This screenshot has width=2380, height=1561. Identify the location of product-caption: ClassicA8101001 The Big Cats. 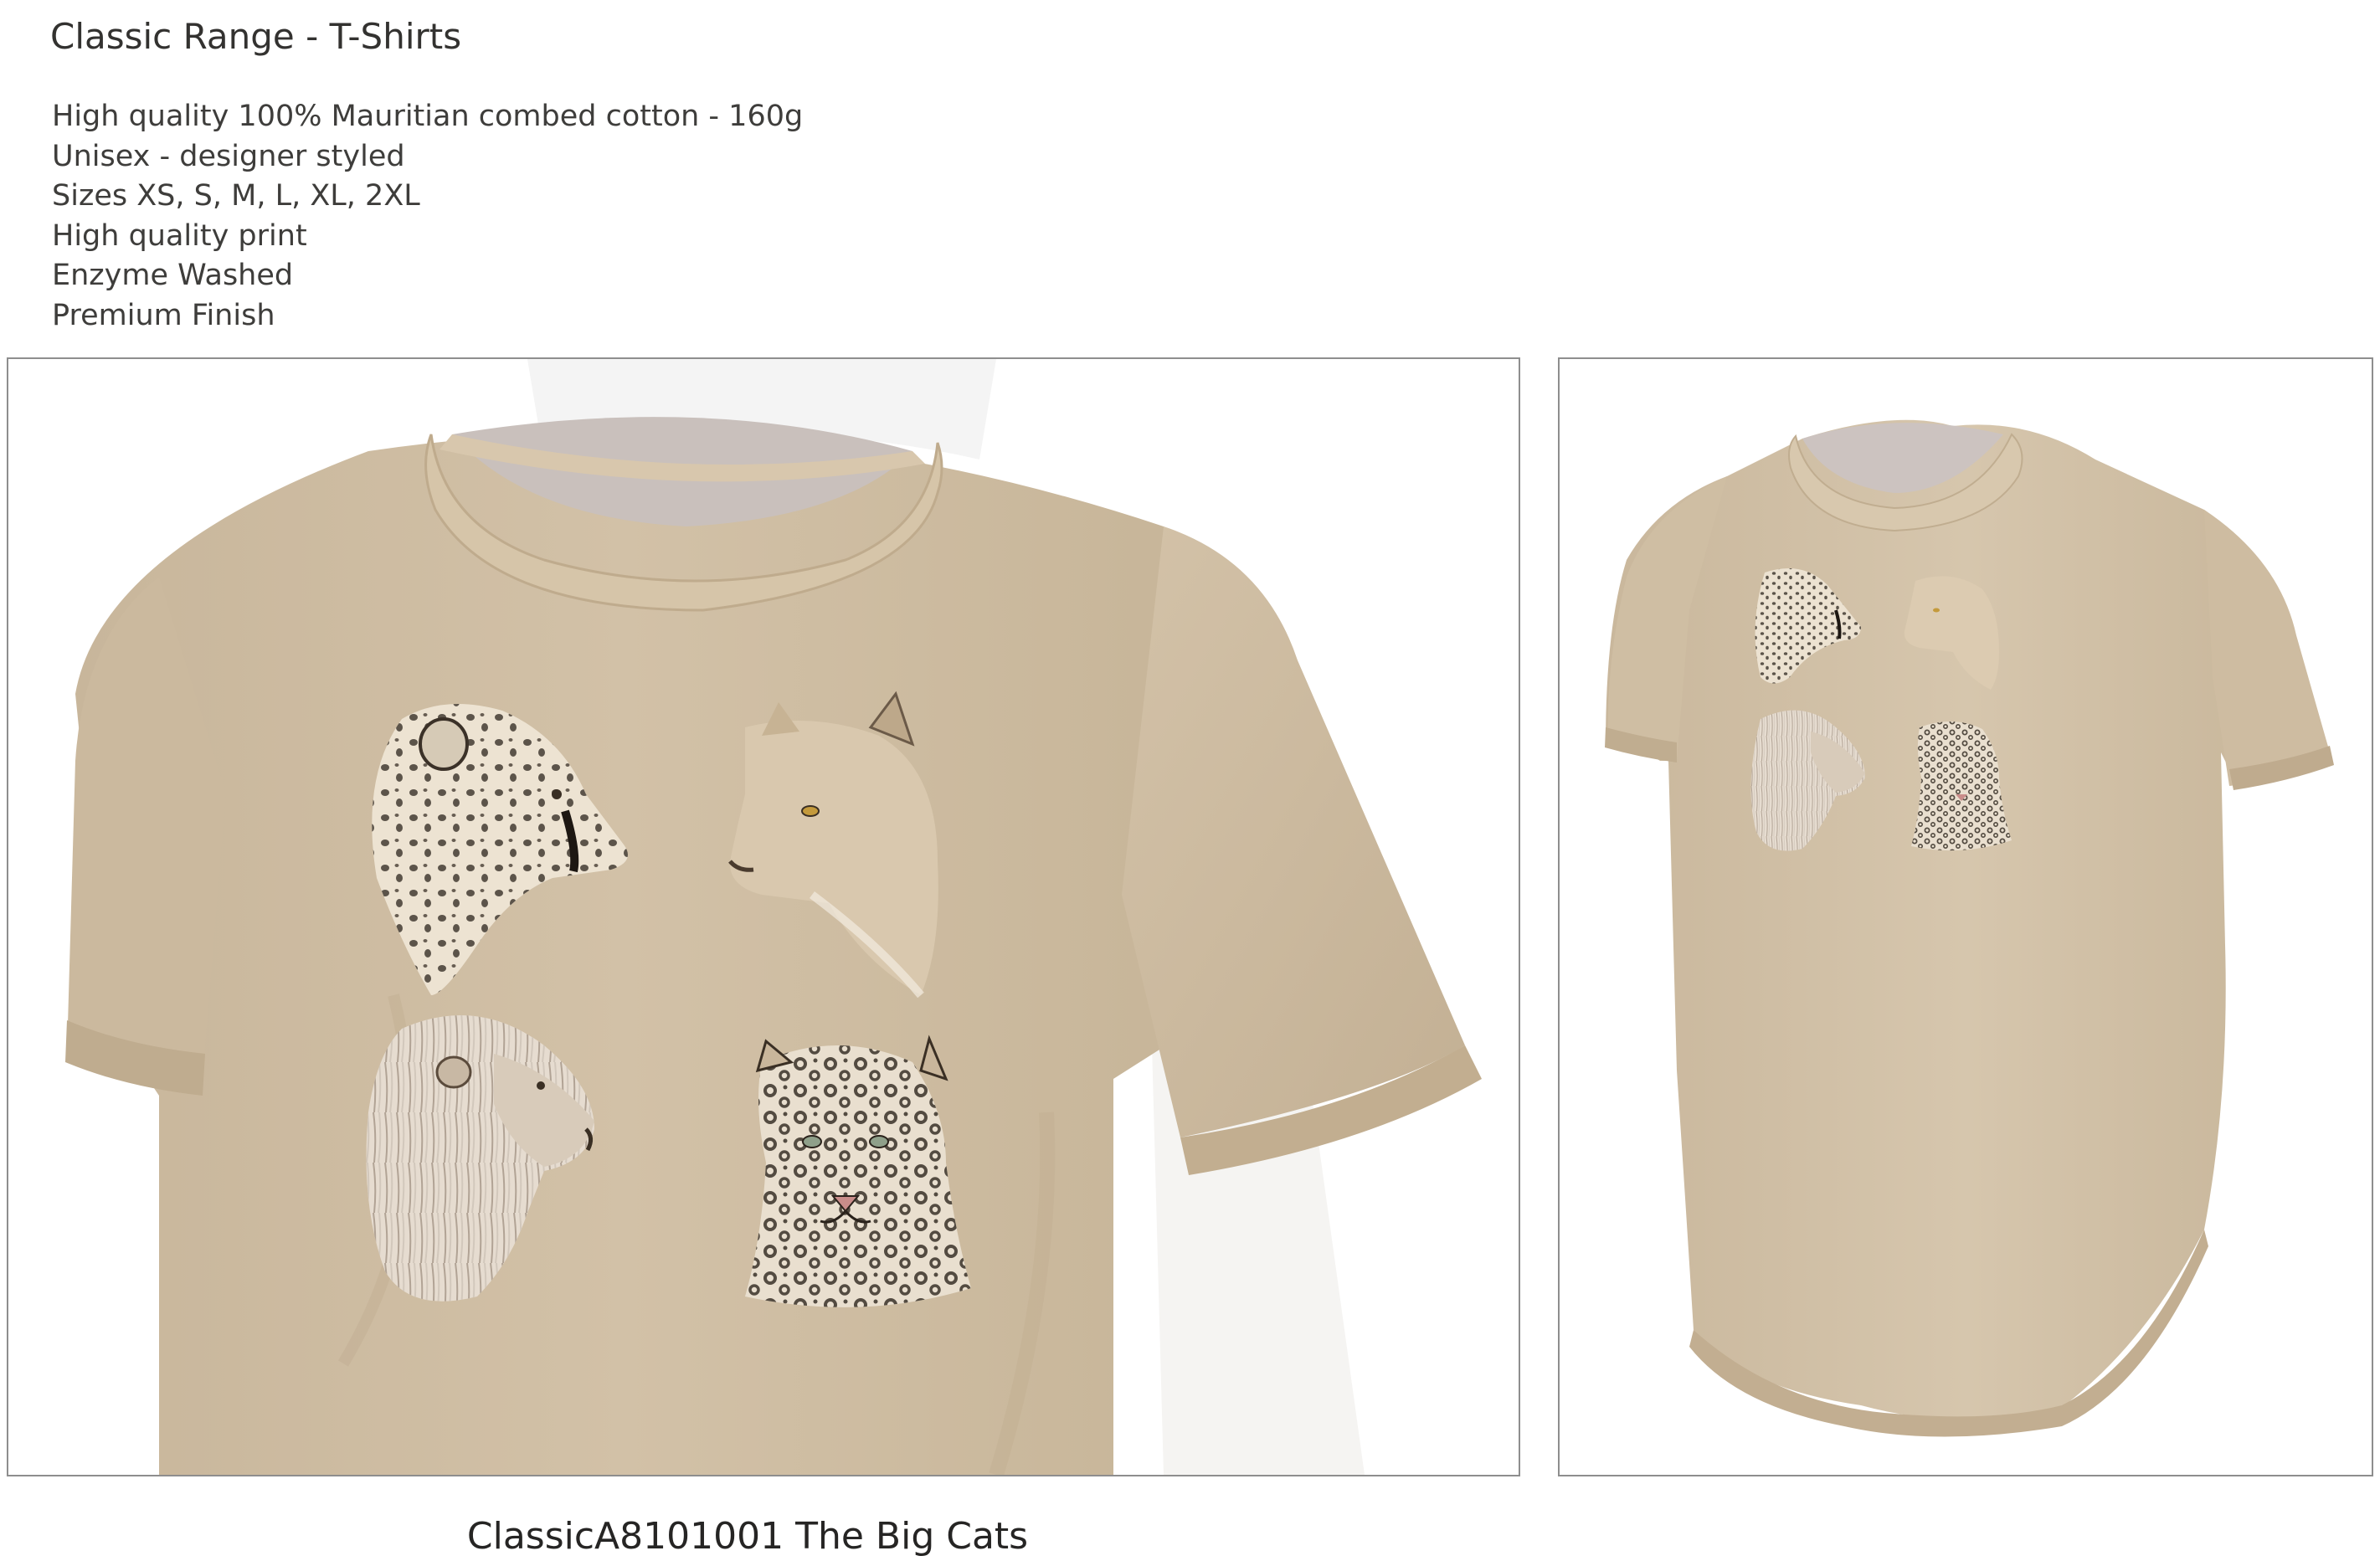
(747, 1536).